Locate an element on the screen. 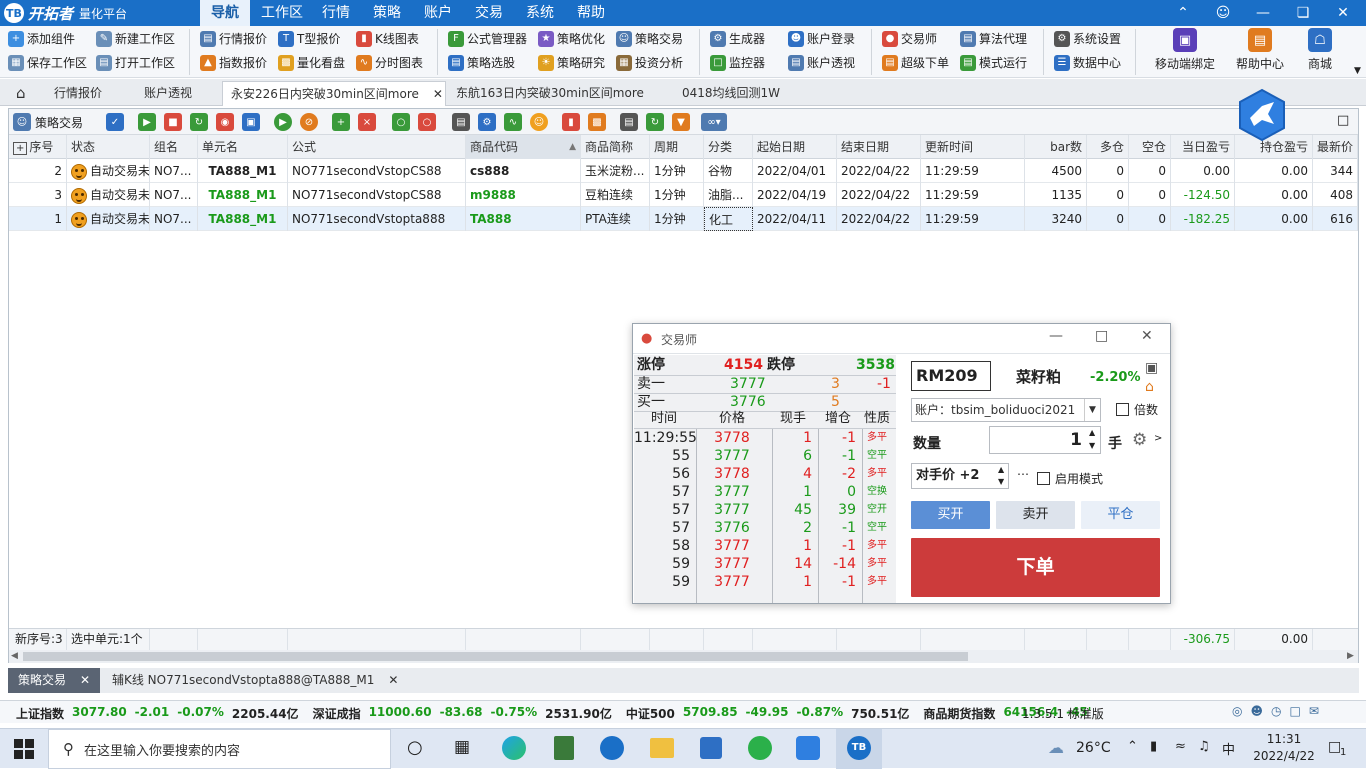 The image size is (1366, 769). kline-chart-button: ▮ K线图表 is located at coordinates (387, 39).